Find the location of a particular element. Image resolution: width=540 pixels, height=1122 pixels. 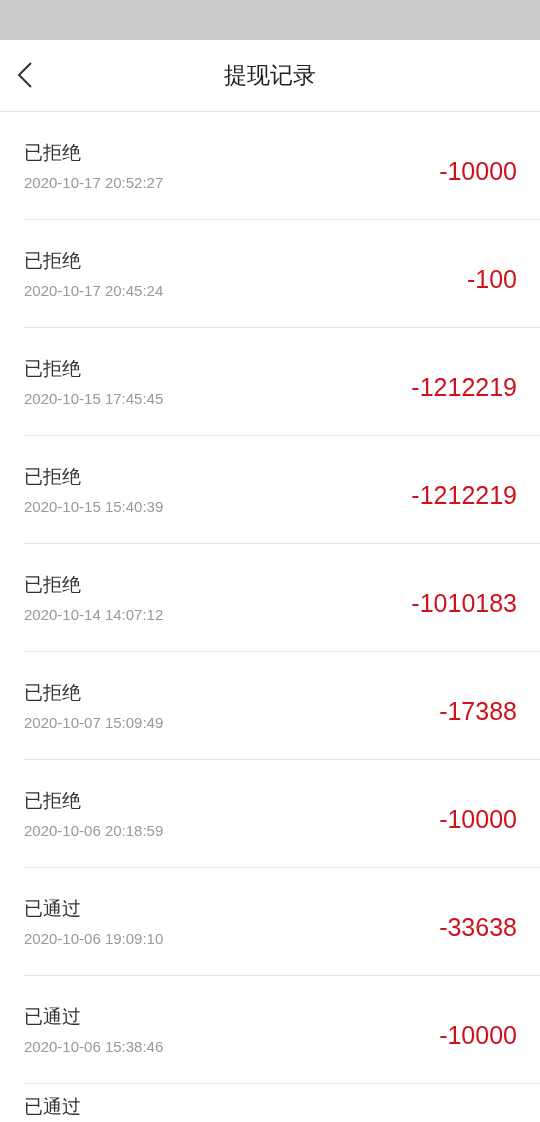

record-time: 2020-10-06 15:38:46 is located at coordinates (94, 1046).